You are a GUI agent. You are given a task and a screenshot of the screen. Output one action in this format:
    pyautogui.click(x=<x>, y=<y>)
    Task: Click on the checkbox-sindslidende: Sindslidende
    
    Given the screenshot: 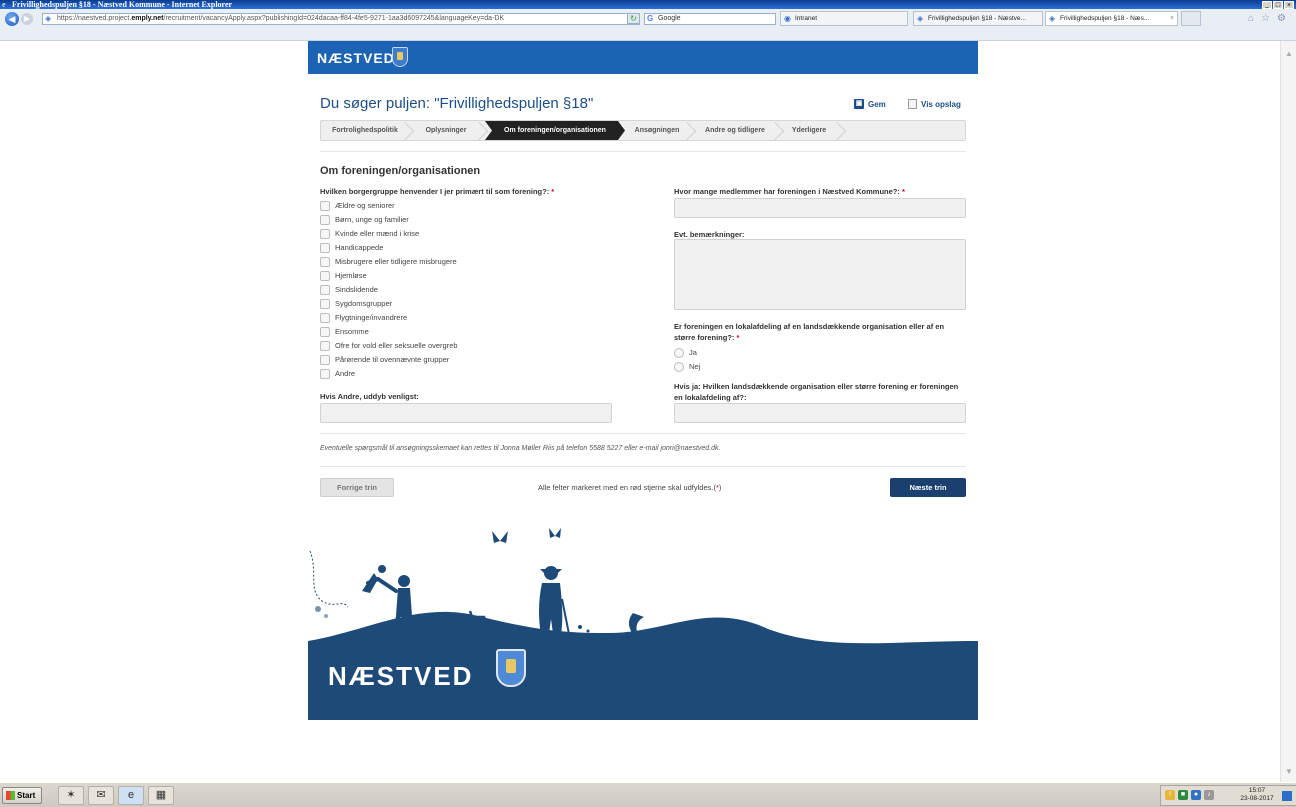 What is the action you would take?
    pyautogui.click(x=349, y=289)
    